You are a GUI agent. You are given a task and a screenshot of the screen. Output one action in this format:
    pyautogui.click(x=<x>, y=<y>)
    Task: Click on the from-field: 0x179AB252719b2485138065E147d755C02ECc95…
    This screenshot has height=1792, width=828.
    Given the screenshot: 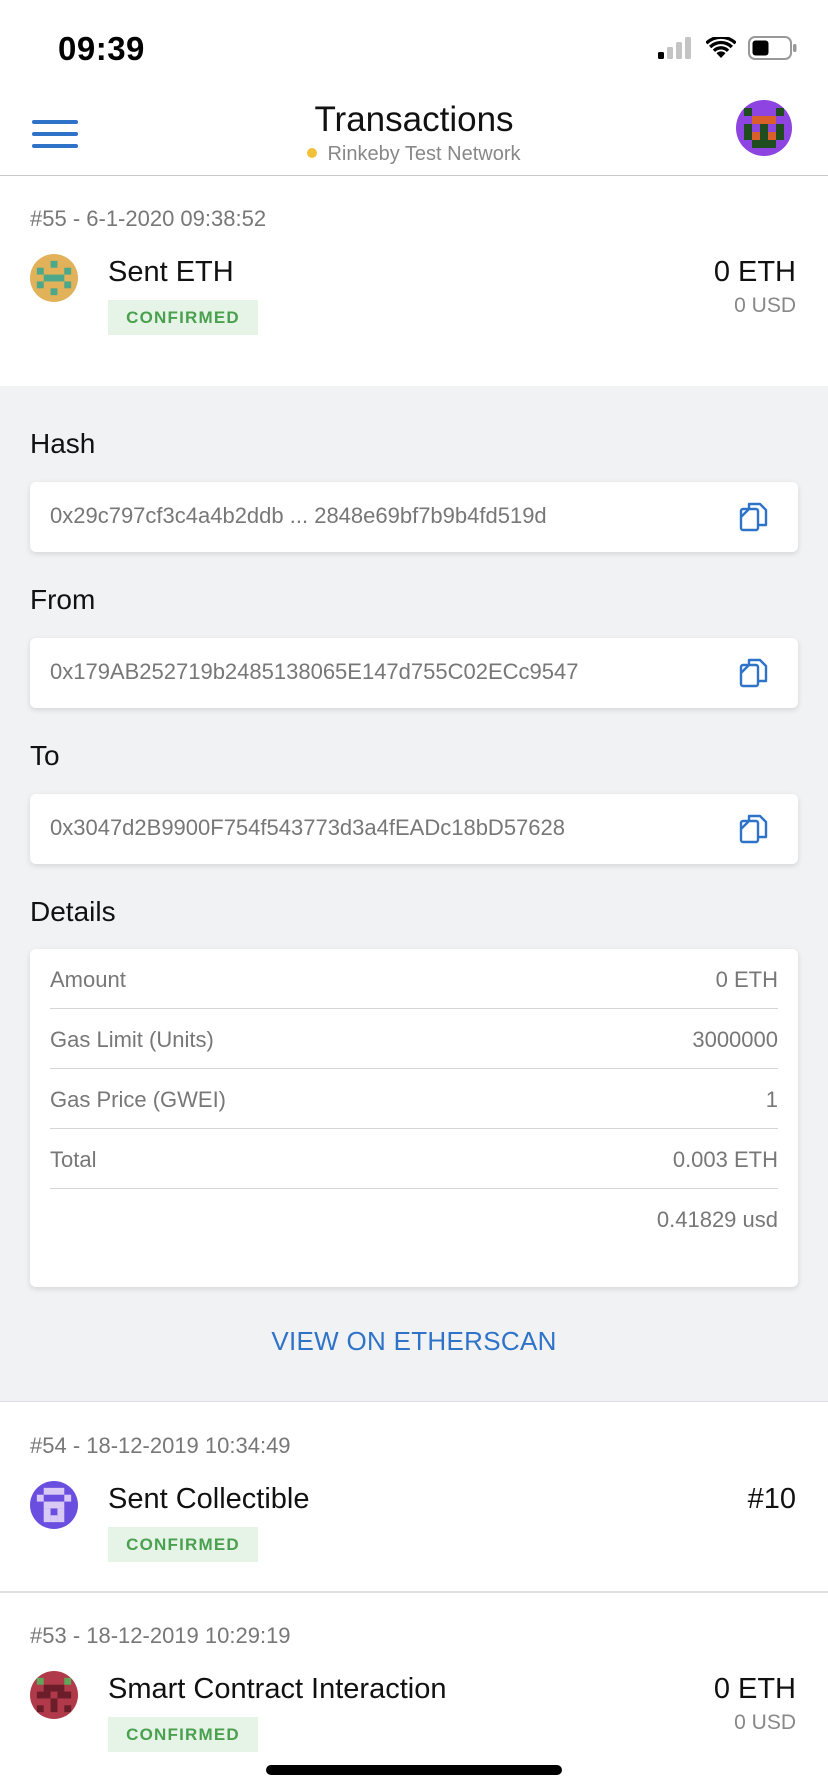 What is the action you would take?
    pyautogui.click(x=414, y=673)
    